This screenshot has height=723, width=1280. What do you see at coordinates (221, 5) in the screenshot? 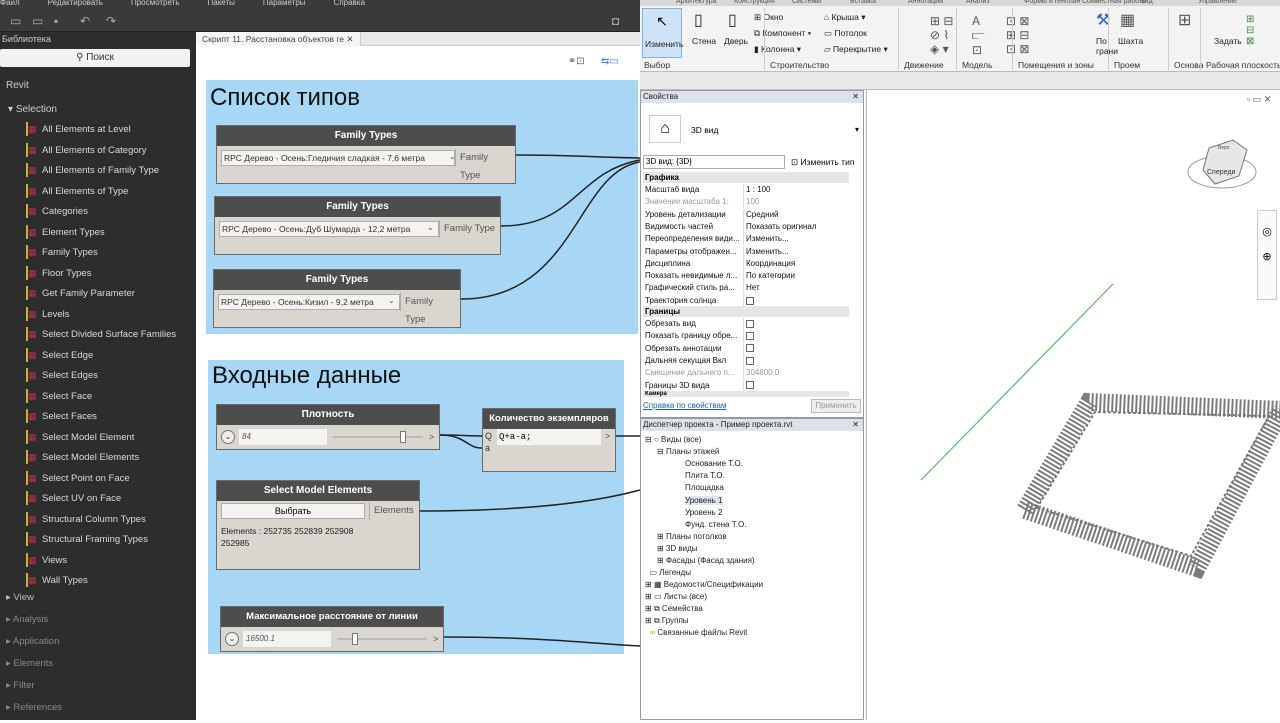
I see `menu-packages: Пакеты` at bounding box center [221, 5].